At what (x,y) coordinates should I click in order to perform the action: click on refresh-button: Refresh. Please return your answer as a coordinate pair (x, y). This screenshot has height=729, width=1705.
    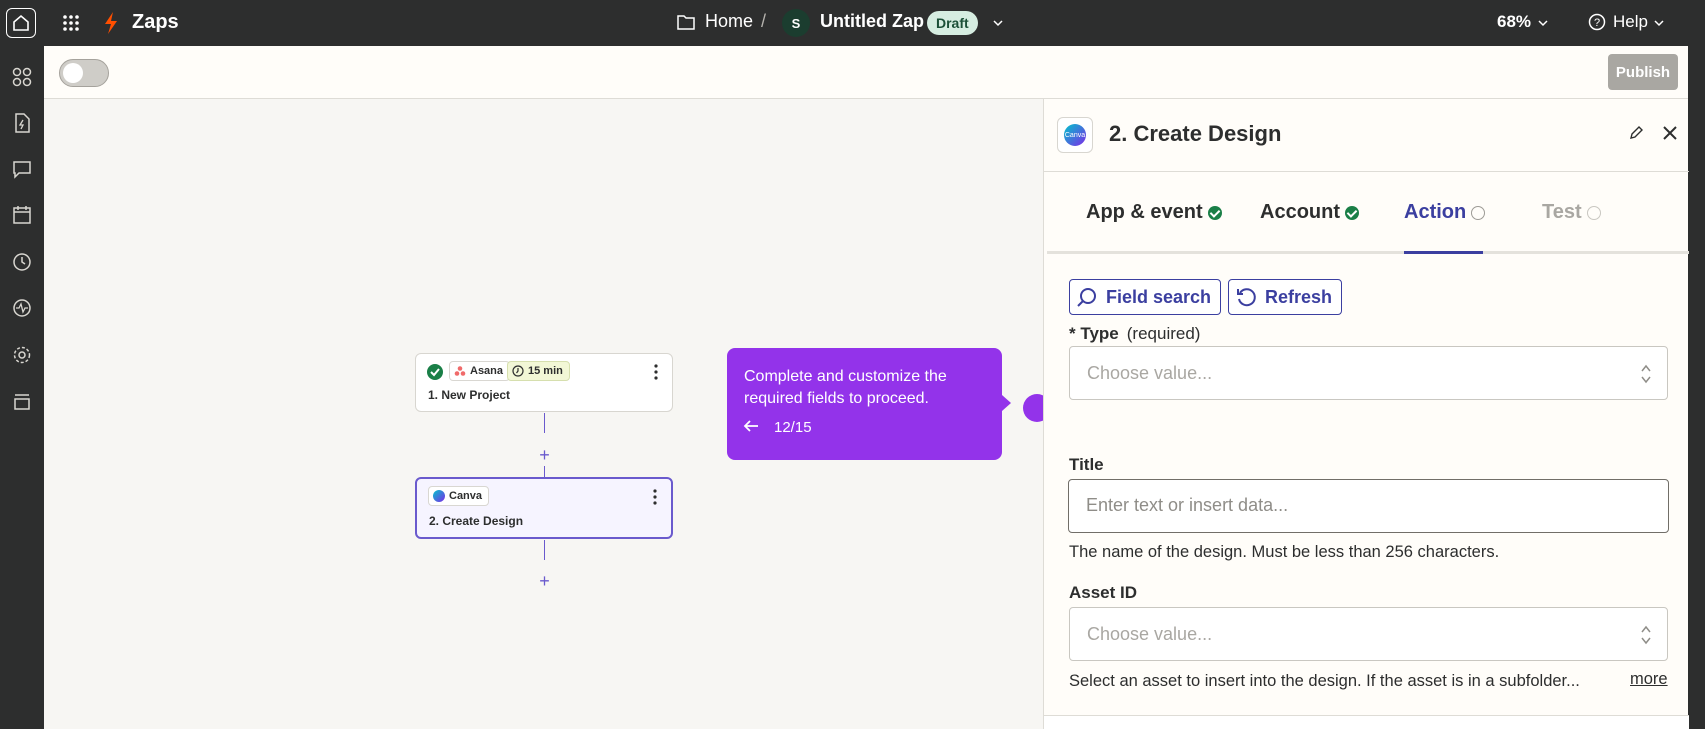
    Looking at the image, I should click on (1285, 297).